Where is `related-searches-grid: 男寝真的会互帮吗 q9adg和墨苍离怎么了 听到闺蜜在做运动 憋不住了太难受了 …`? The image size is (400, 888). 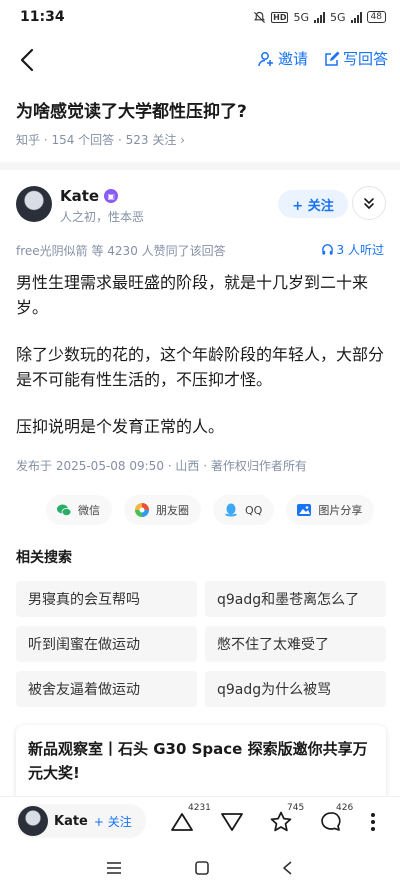 related-searches-grid: 男寝真的会互帮吗 q9adg和墨苍离怎么了 听到闺蜜在做运动 憋不住了太难受了 … is located at coordinates (201, 644).